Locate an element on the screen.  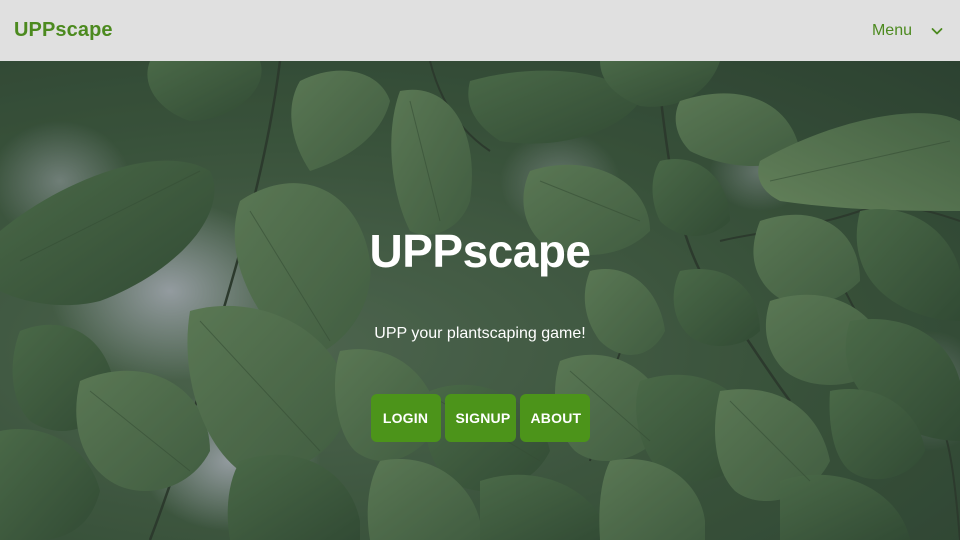
about-button: ABOUT is located at coordinates (554, 418).